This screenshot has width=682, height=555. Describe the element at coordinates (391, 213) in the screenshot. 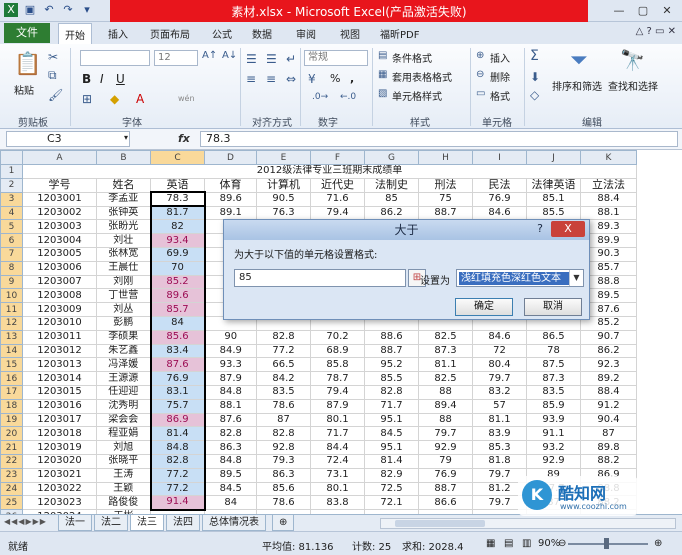

I see `data-cell: 86.2` at that location.